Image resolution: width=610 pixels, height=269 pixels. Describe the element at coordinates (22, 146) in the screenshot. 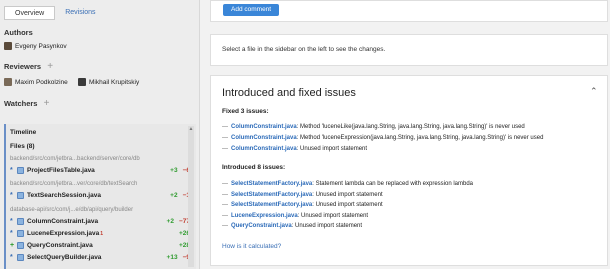

I see `files-title: Files (8)` at that location.